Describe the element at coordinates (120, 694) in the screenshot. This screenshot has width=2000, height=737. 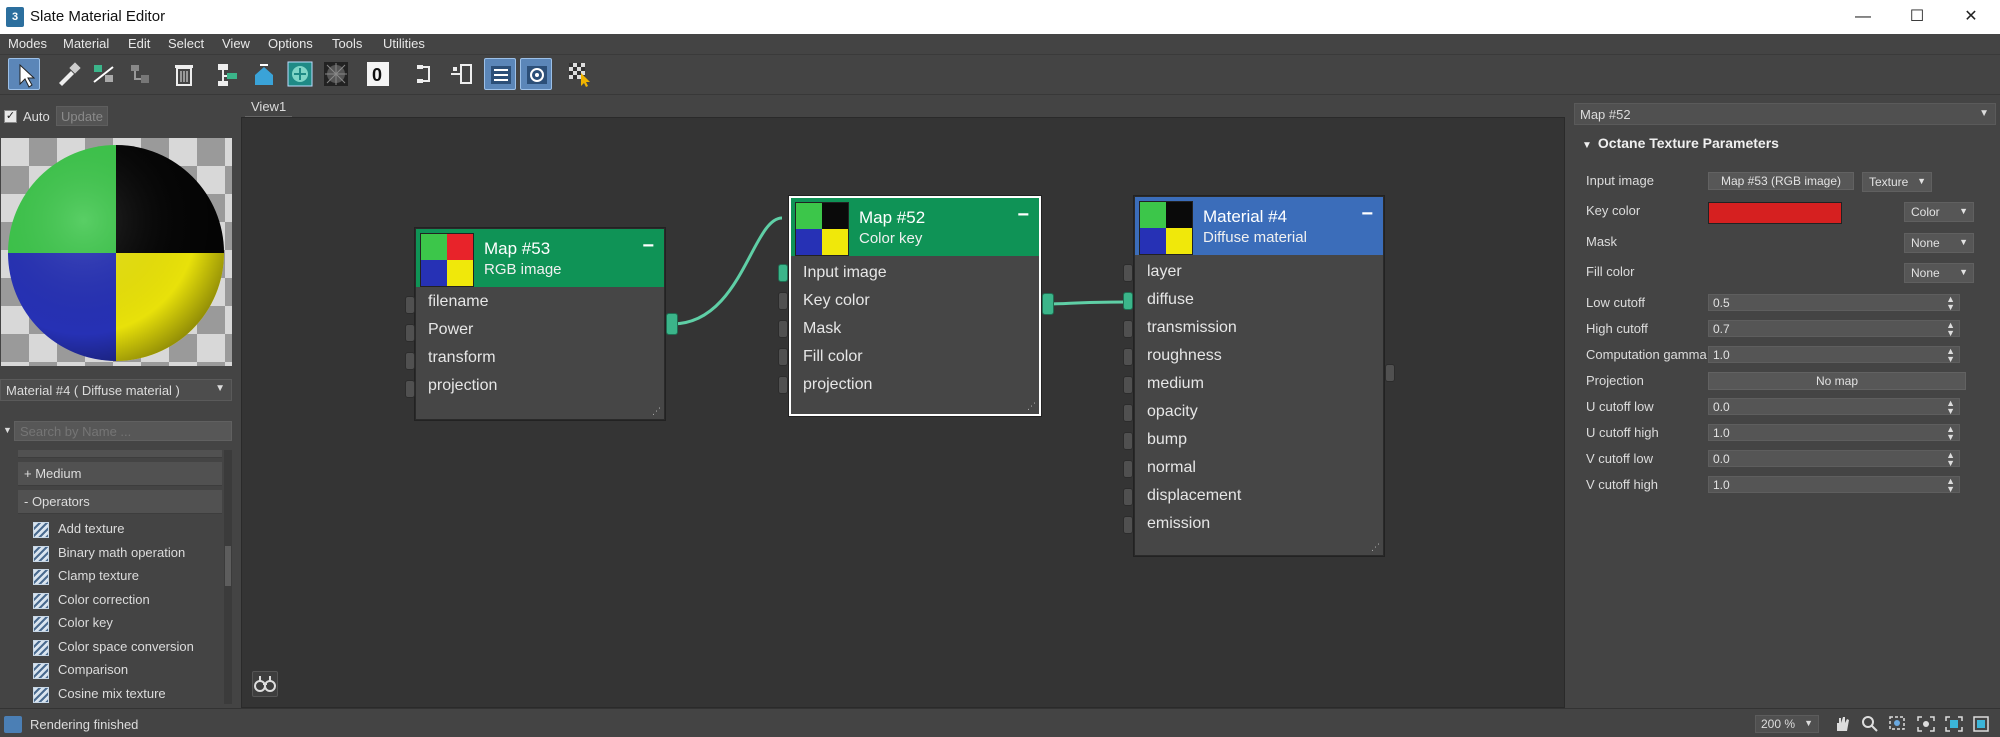
I see `list-item: Cosine mix texture` at that location.